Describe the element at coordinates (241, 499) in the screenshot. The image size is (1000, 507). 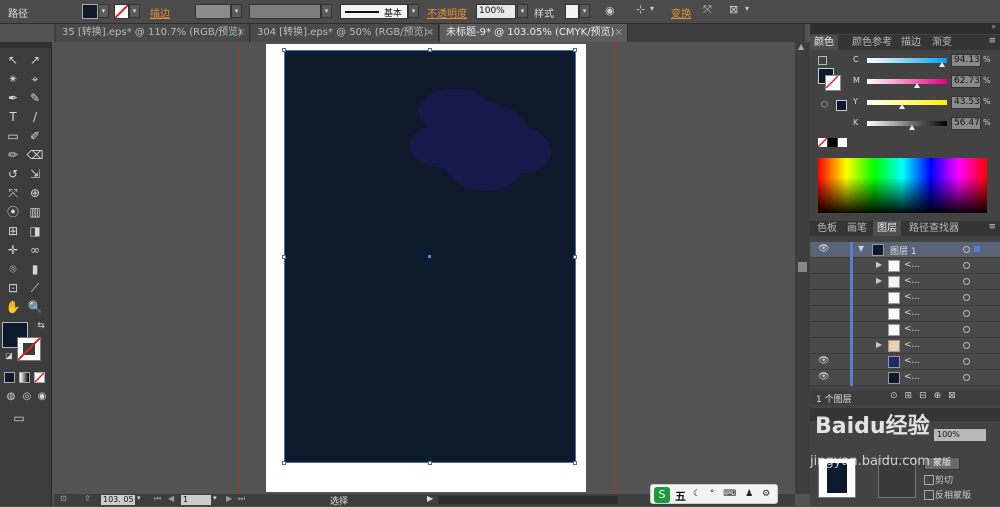
I see `last-page-icon: ⏭` at that location.